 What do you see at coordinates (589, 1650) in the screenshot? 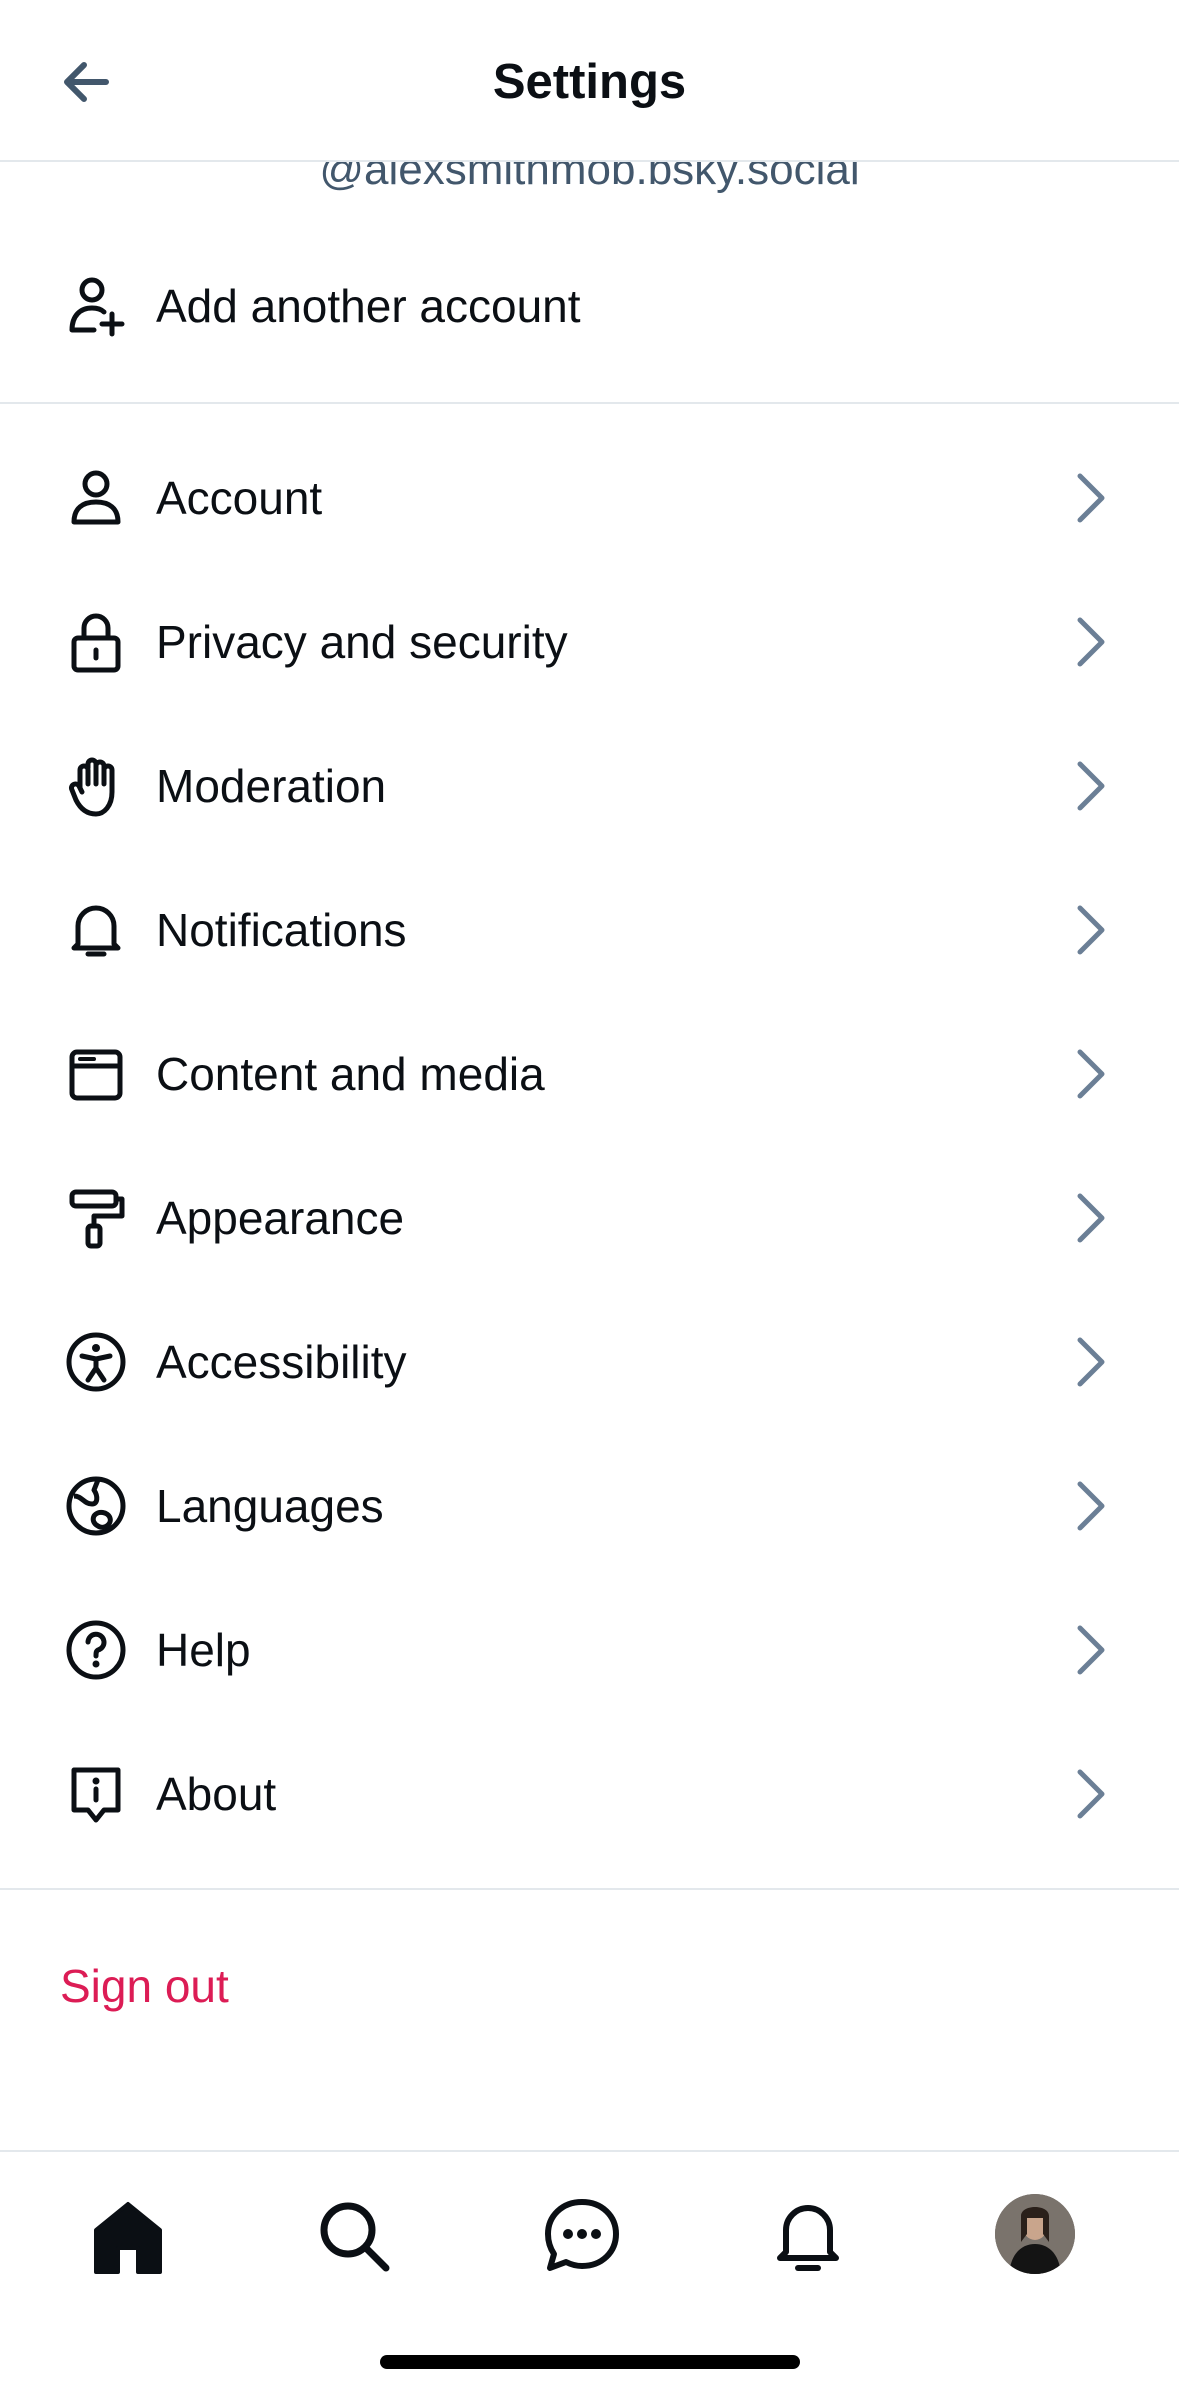
I see `menu-item-help: Help` at bounding box center [589, 1650].